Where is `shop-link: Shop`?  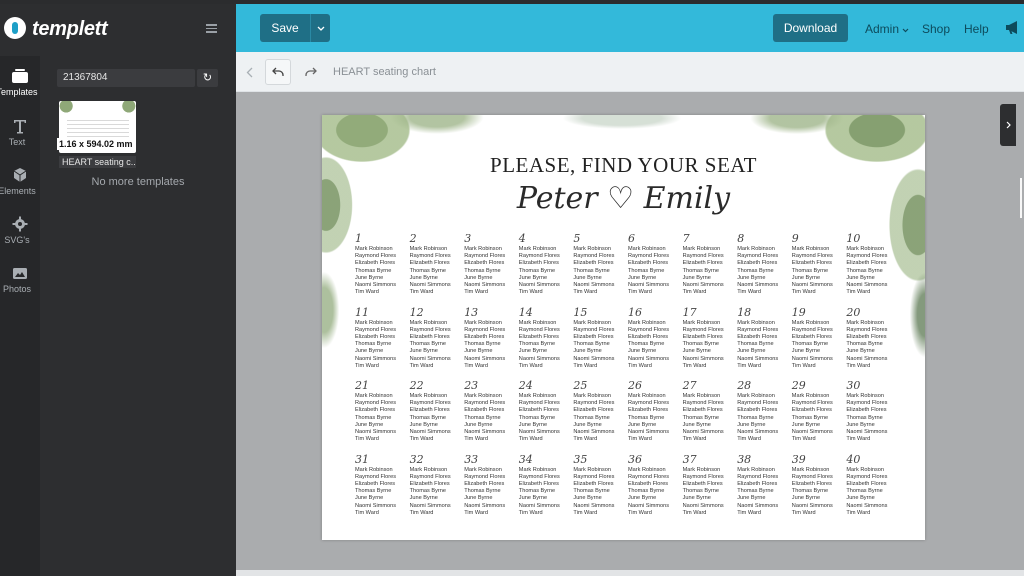 shop-link: Shop is located at coordinates (936, 29).